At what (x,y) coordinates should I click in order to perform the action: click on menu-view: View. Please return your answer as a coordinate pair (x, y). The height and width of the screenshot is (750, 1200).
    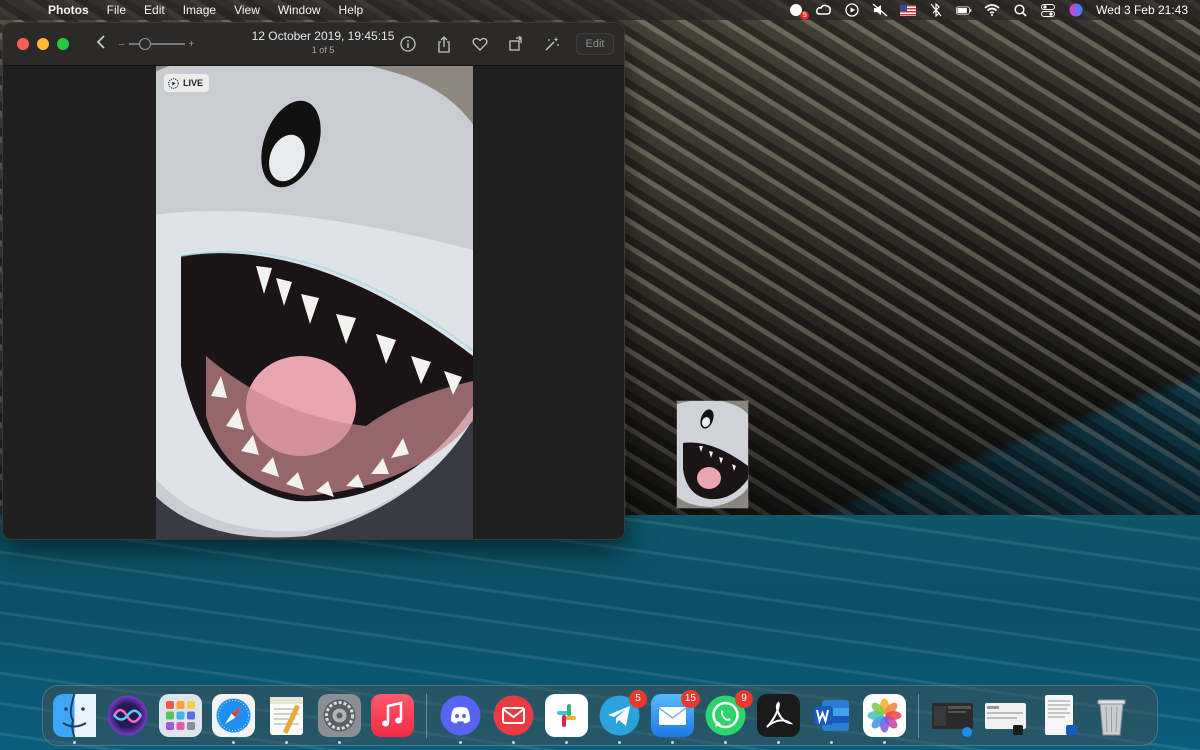
    Looking at the image, I should click on (247, 10).